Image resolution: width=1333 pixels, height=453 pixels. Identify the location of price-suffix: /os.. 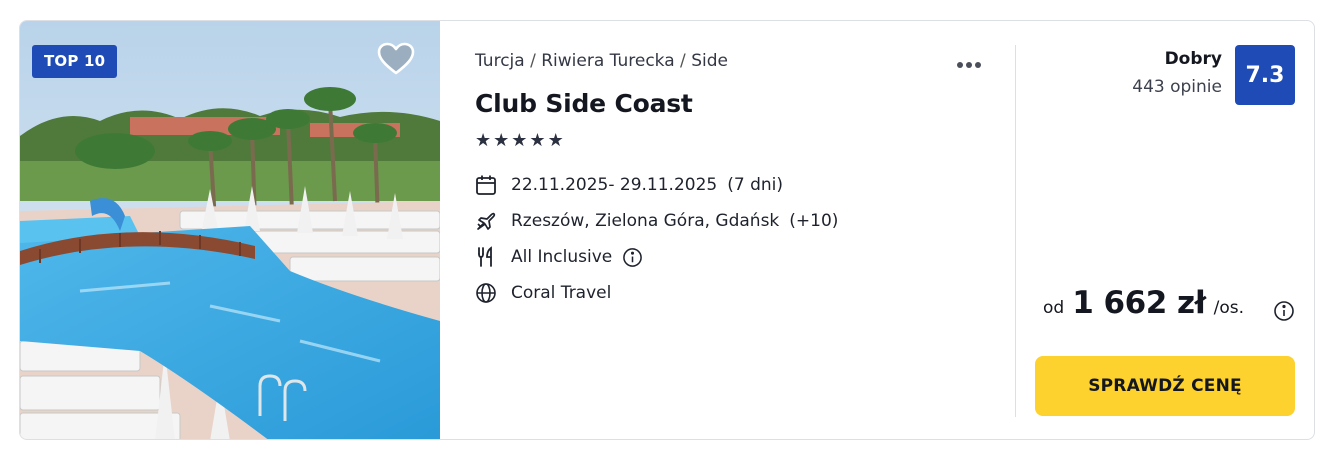
(1228, 308).